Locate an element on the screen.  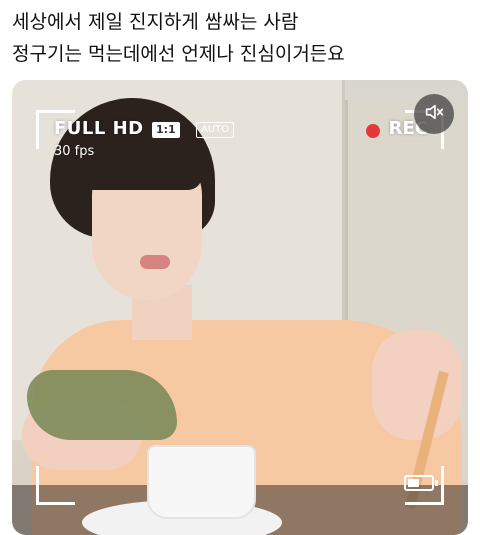
rec-dot-icon is located at coordinates (373, 131).